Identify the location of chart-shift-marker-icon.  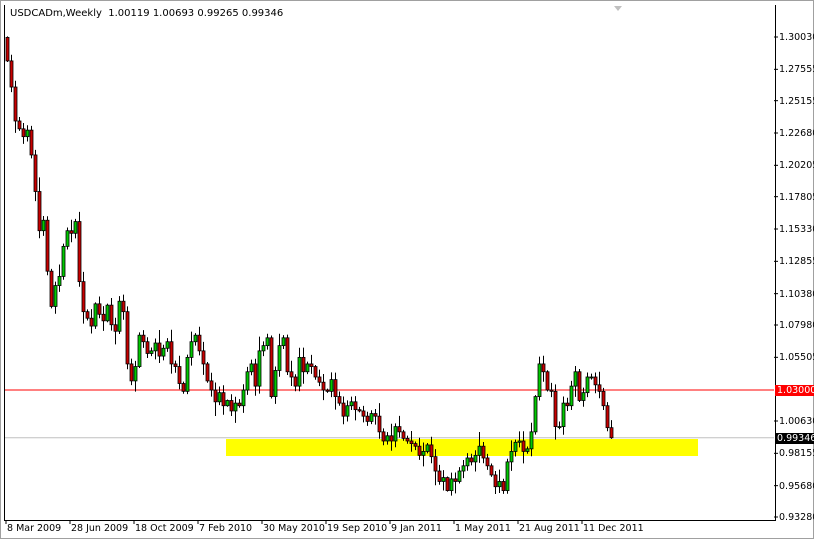
(618, 8).